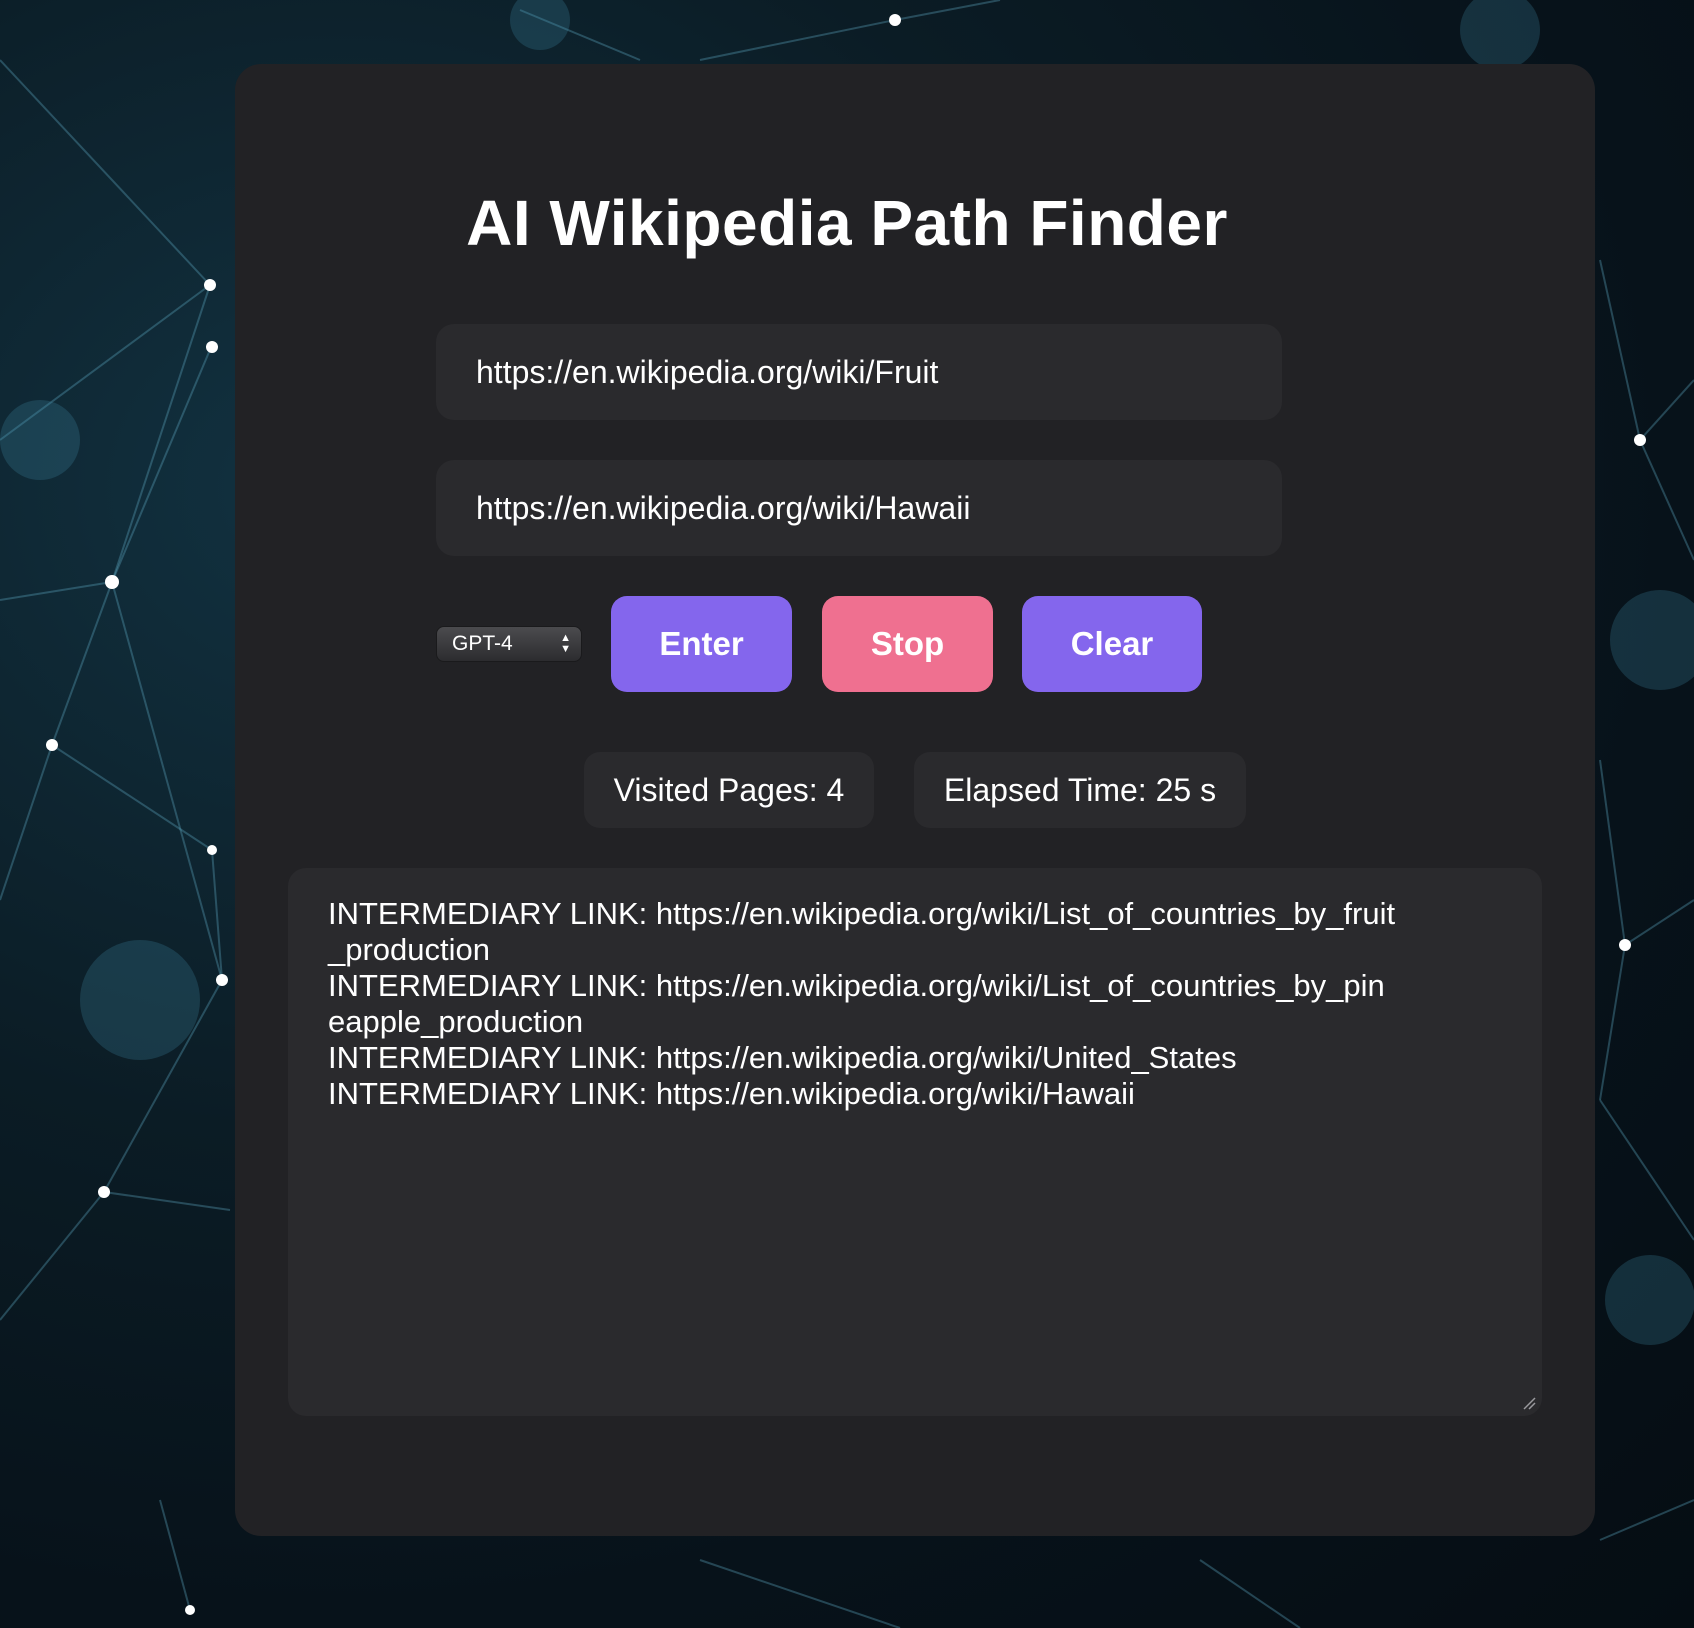 This screenshot has width=1694, height=1628. Describe the element at coordinates (701, 644) in the screenshot. I see `enter-button: Enter` at that location.